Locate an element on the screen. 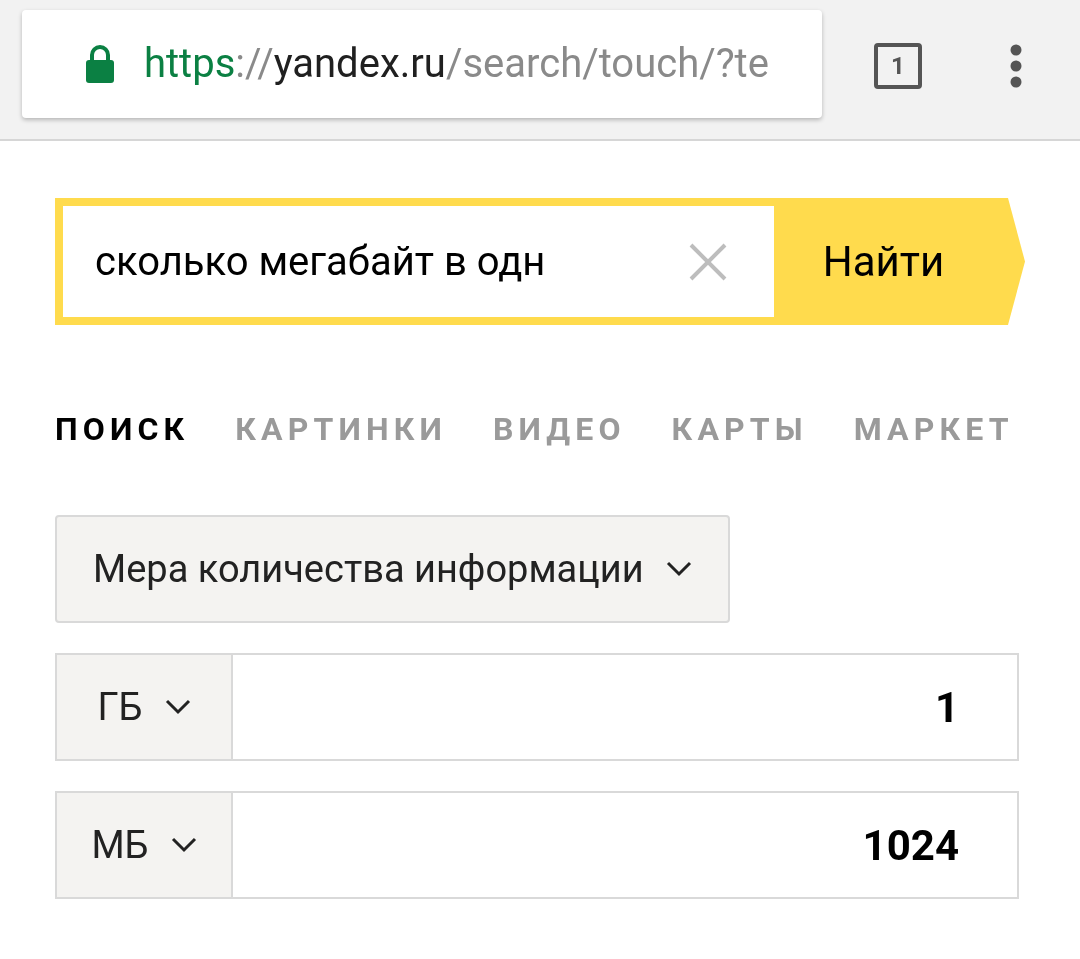  search-query: сколько мегабайт в одн is located at coordinates (321, 261).